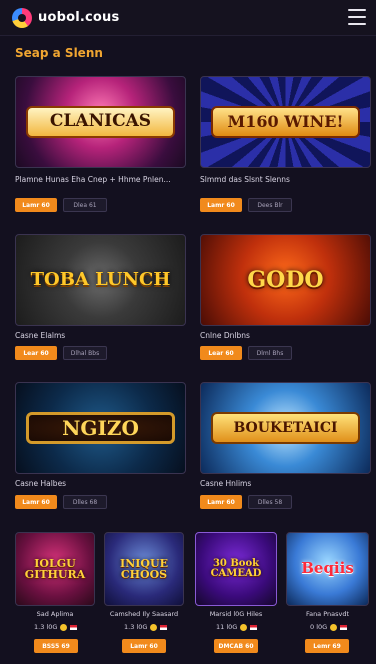 The height and width of the screenshot is (664, 376). I want to click on game-thumbnail: TOBA LUNCH, so click(100, 280).